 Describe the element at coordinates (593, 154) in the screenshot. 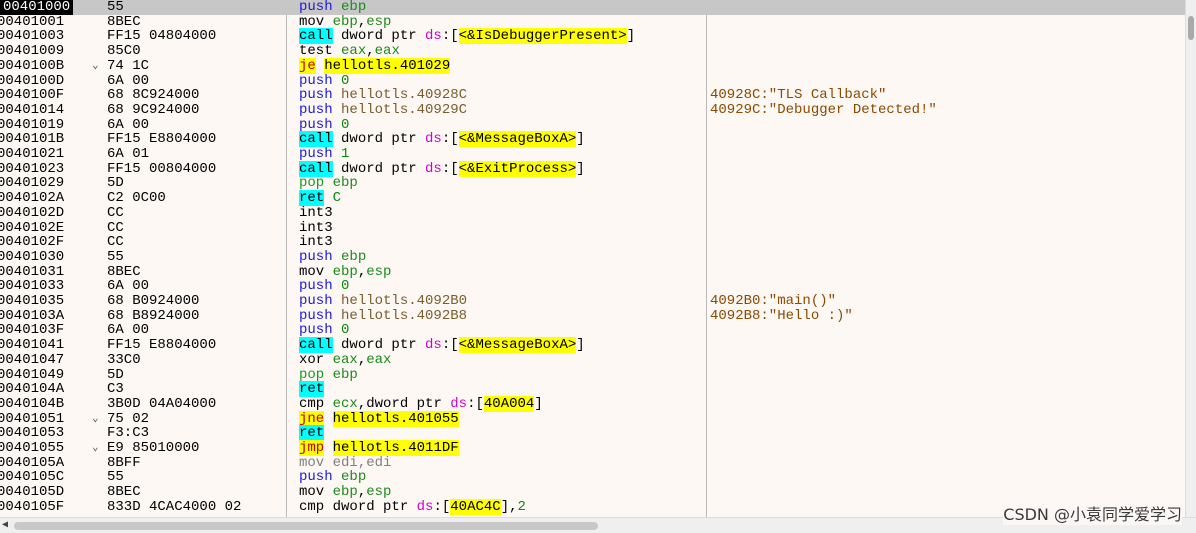

I see `disasm-row: 00401021 6A 01 push 1` at that location.